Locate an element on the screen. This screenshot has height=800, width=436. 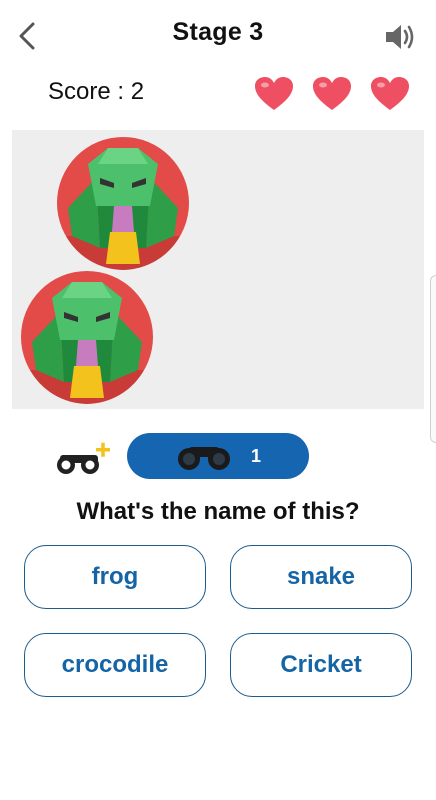
answer-button-snake: snake is located at coordinates (321, 577).